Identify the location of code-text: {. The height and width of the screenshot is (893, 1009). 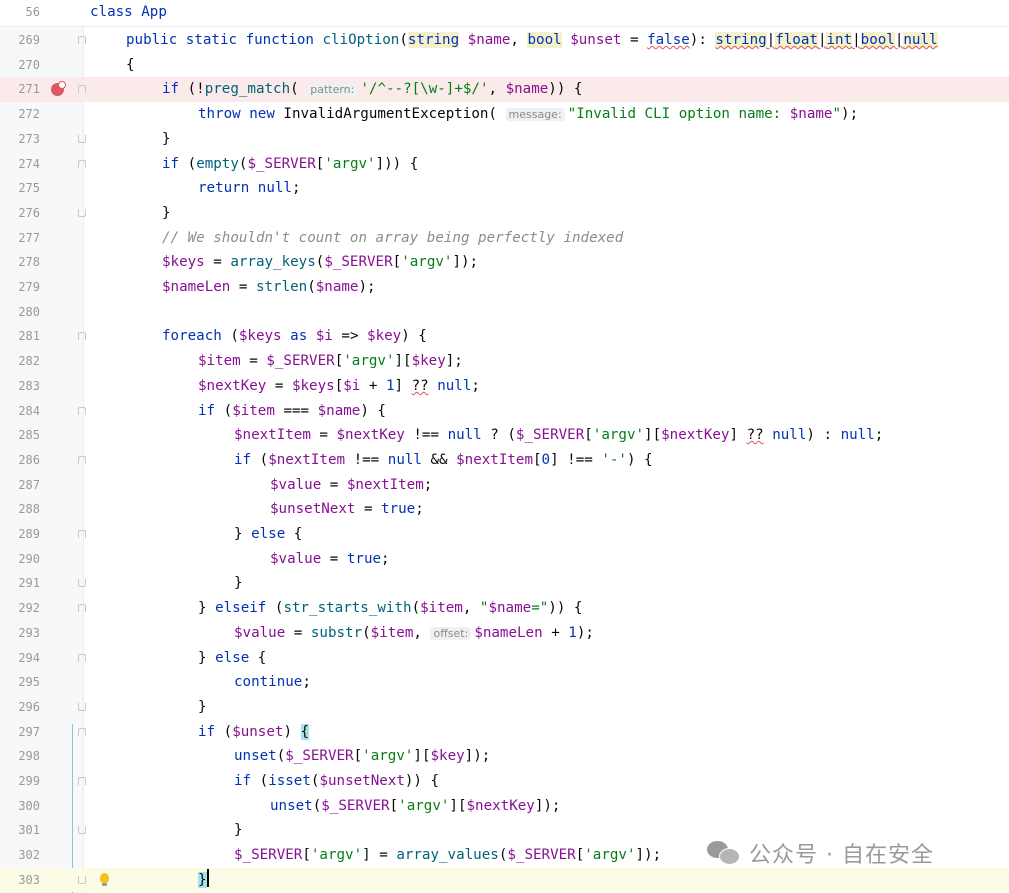
(130, 64).